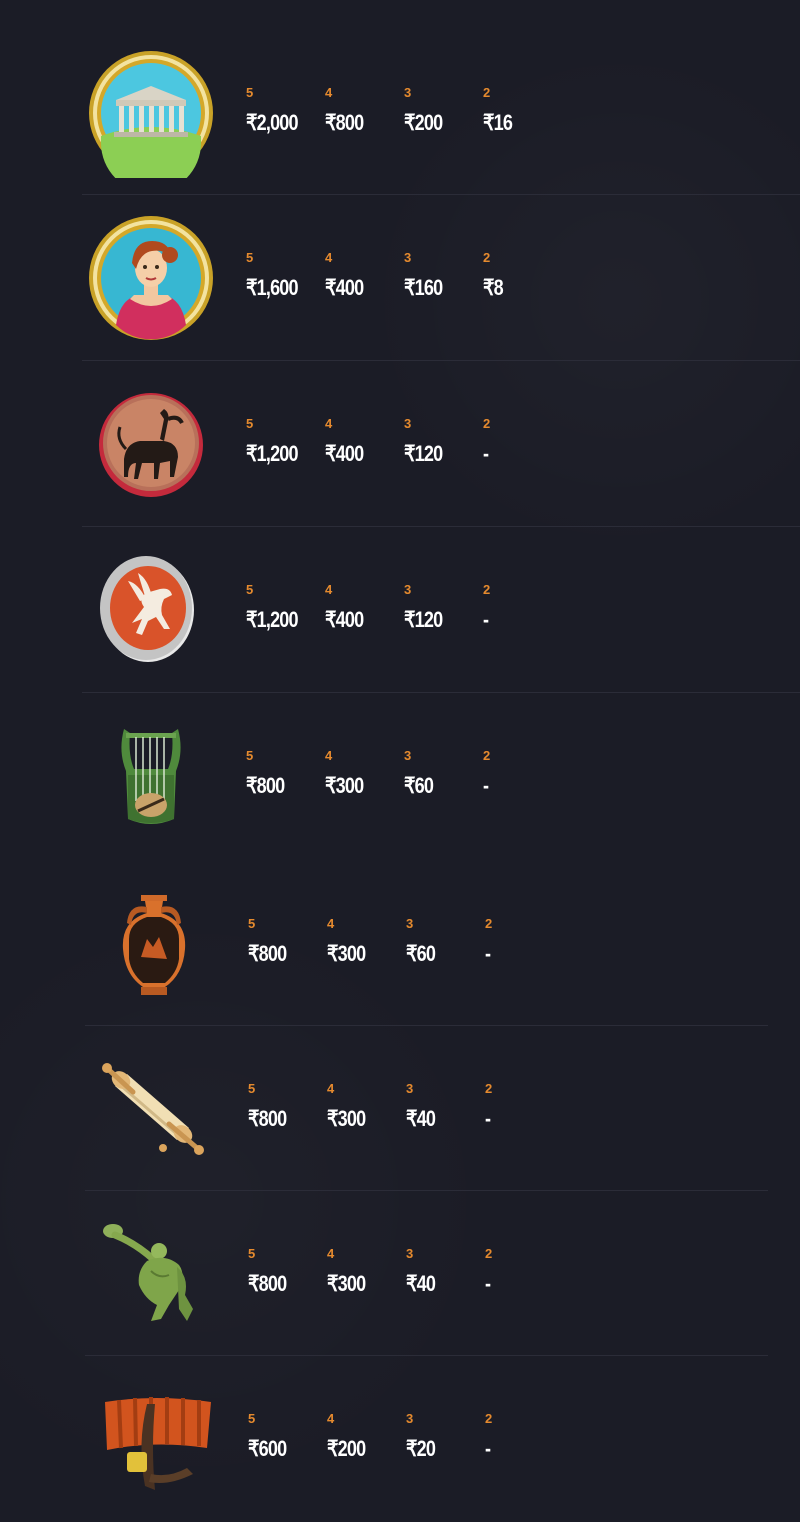 The image size is (800, 1522). Describe the element at coordinates (444, 441) in the screenshot. I see `payout-cell: 3 ₹120` at that location.